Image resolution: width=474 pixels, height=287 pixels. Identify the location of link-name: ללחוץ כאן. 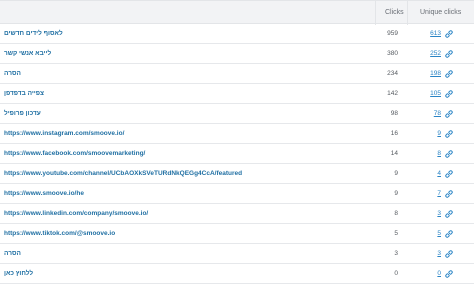
(18, 274).